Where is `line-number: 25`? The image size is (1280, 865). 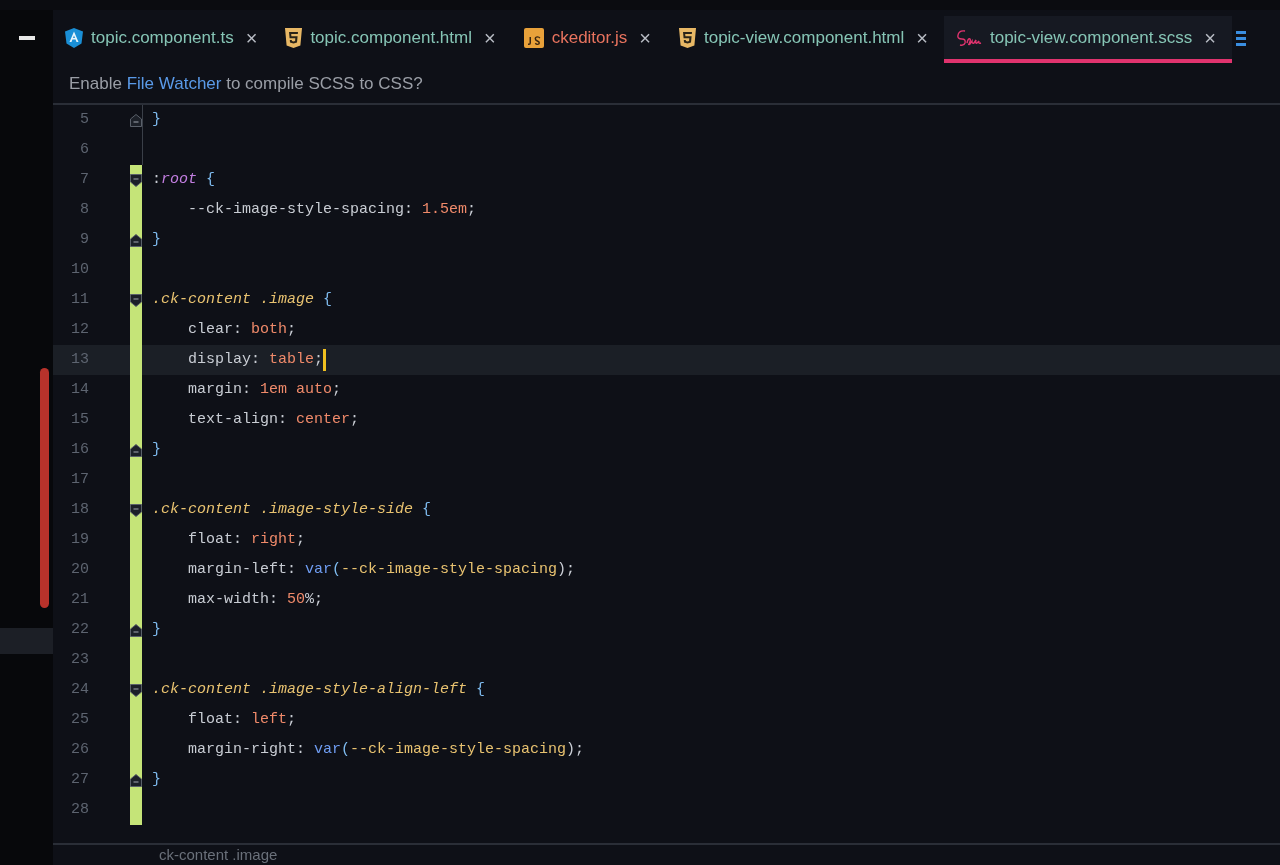
line-number: 25 is located at coordinates (79, 719).